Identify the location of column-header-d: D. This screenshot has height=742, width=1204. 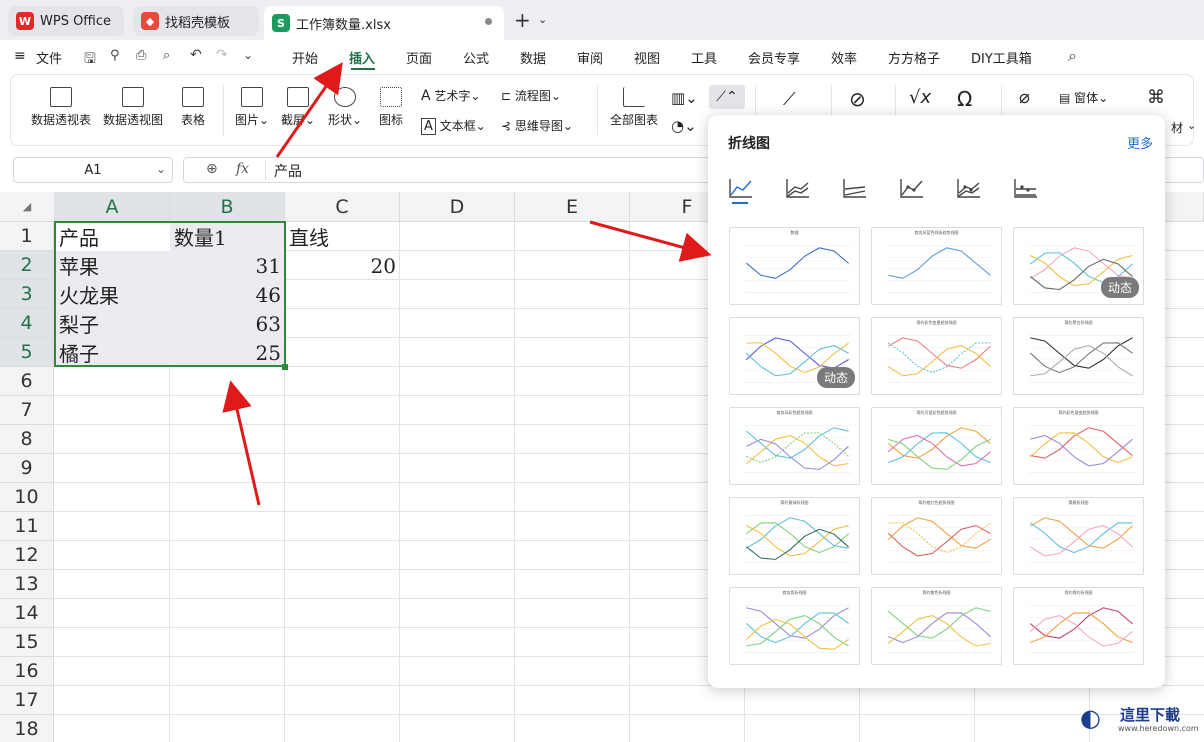
(457, 207).